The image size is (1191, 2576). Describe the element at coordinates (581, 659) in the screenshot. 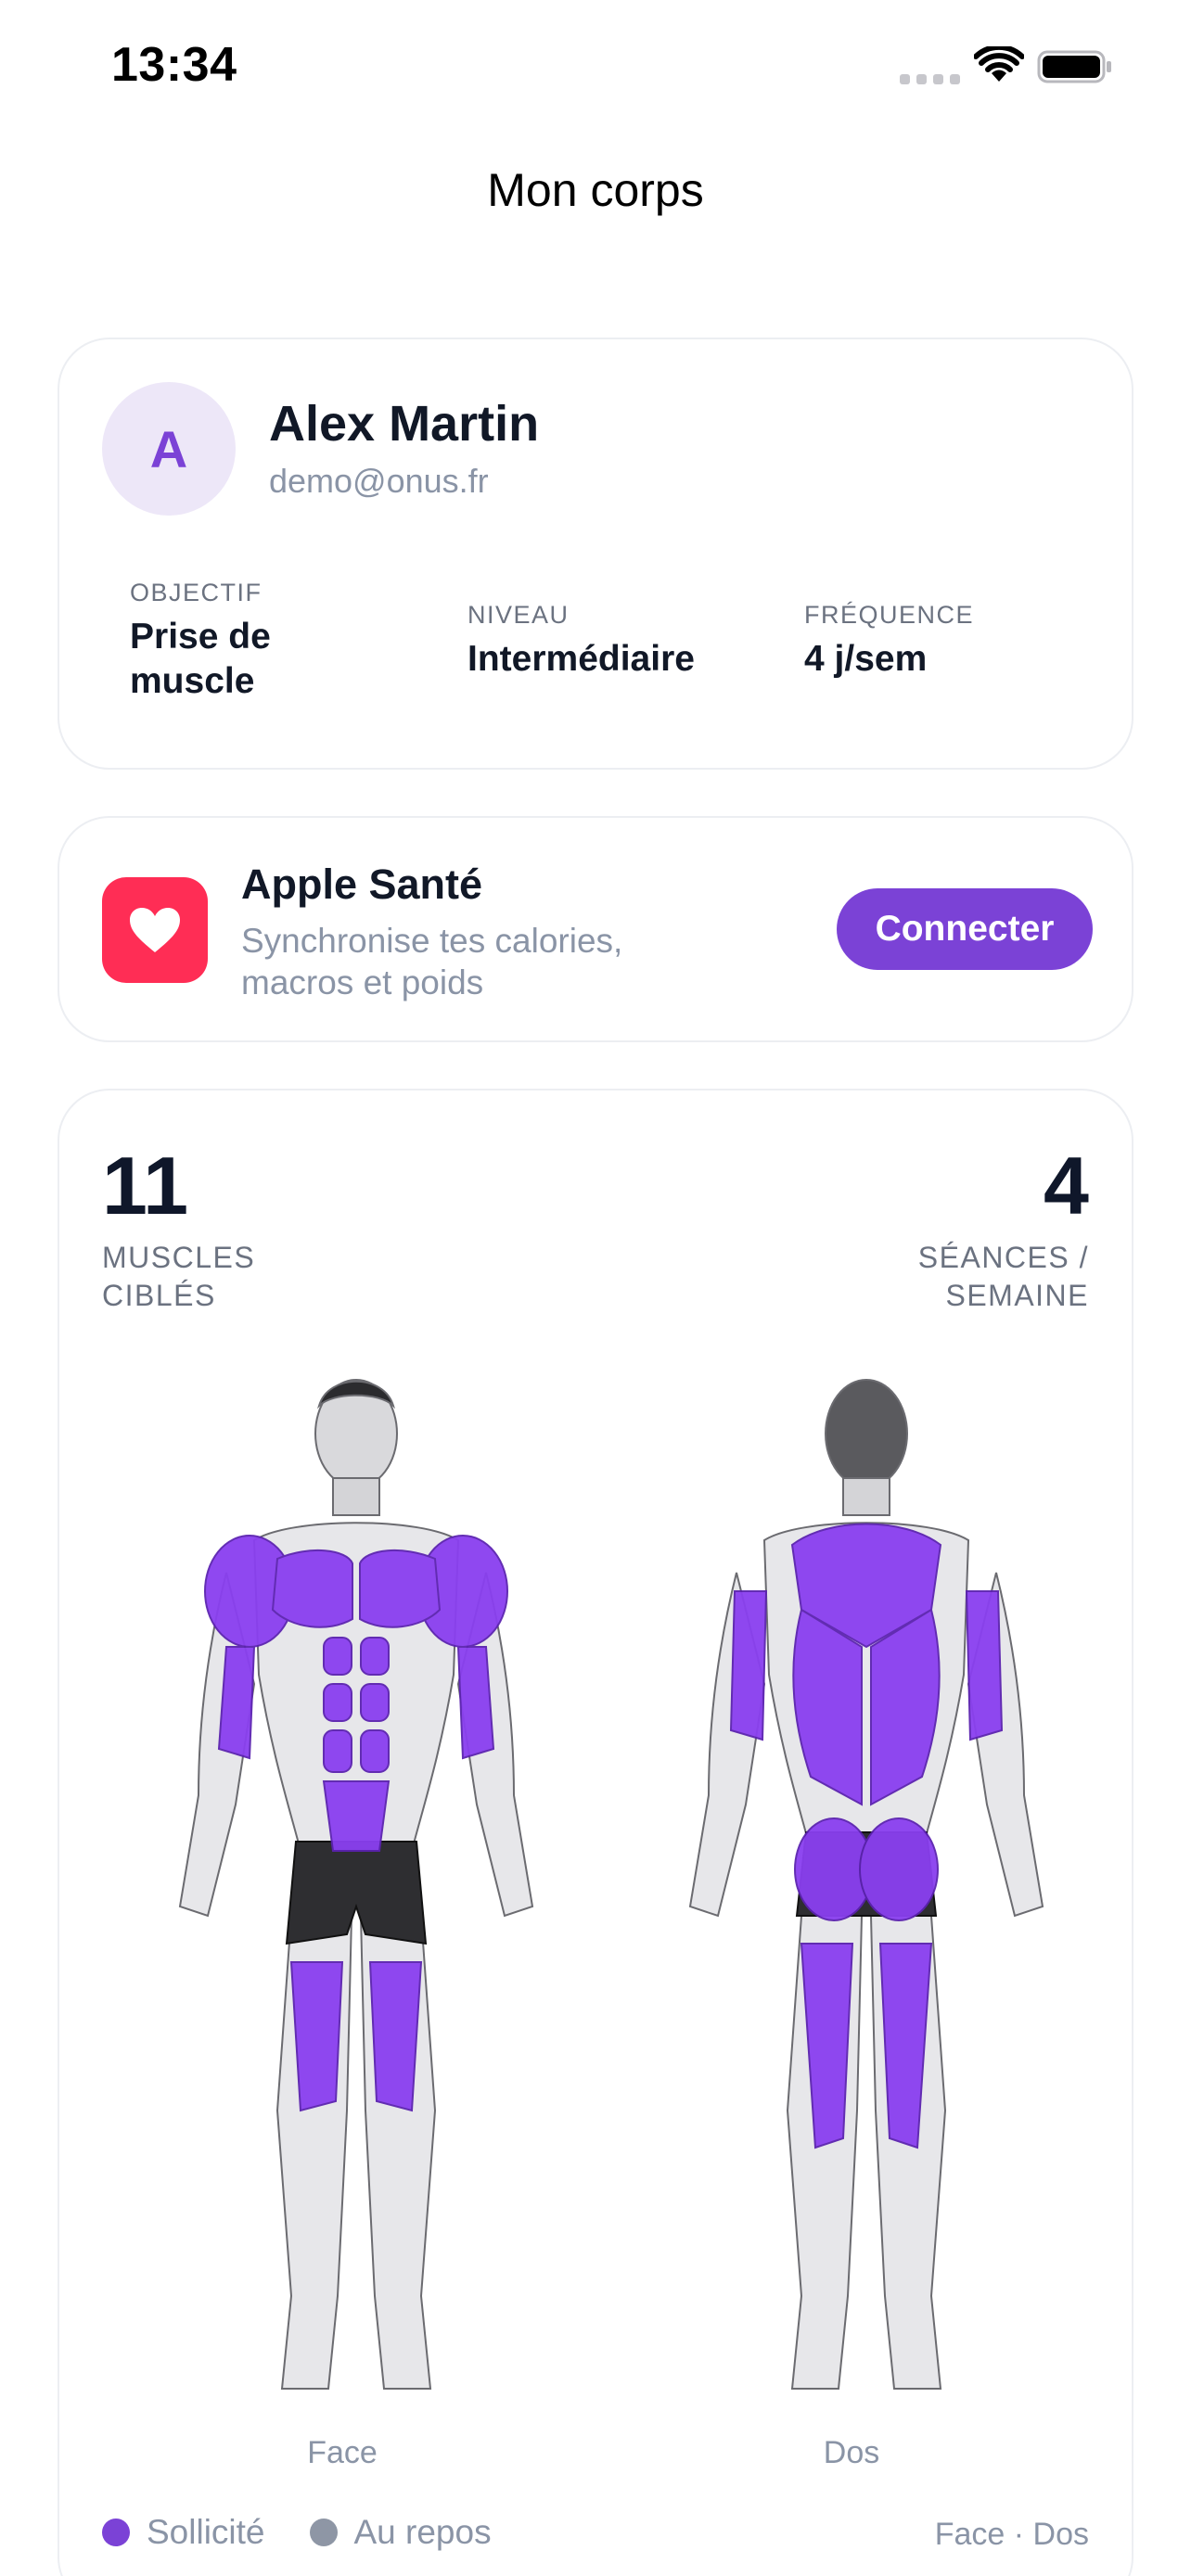

I see `stat-value: Intermédiaire` at that location.